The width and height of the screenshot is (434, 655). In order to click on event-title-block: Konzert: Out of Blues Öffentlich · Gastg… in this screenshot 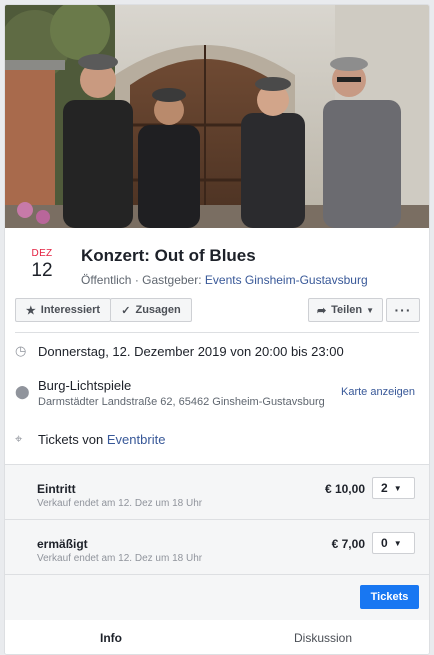, I will do `click(250, 266)`.